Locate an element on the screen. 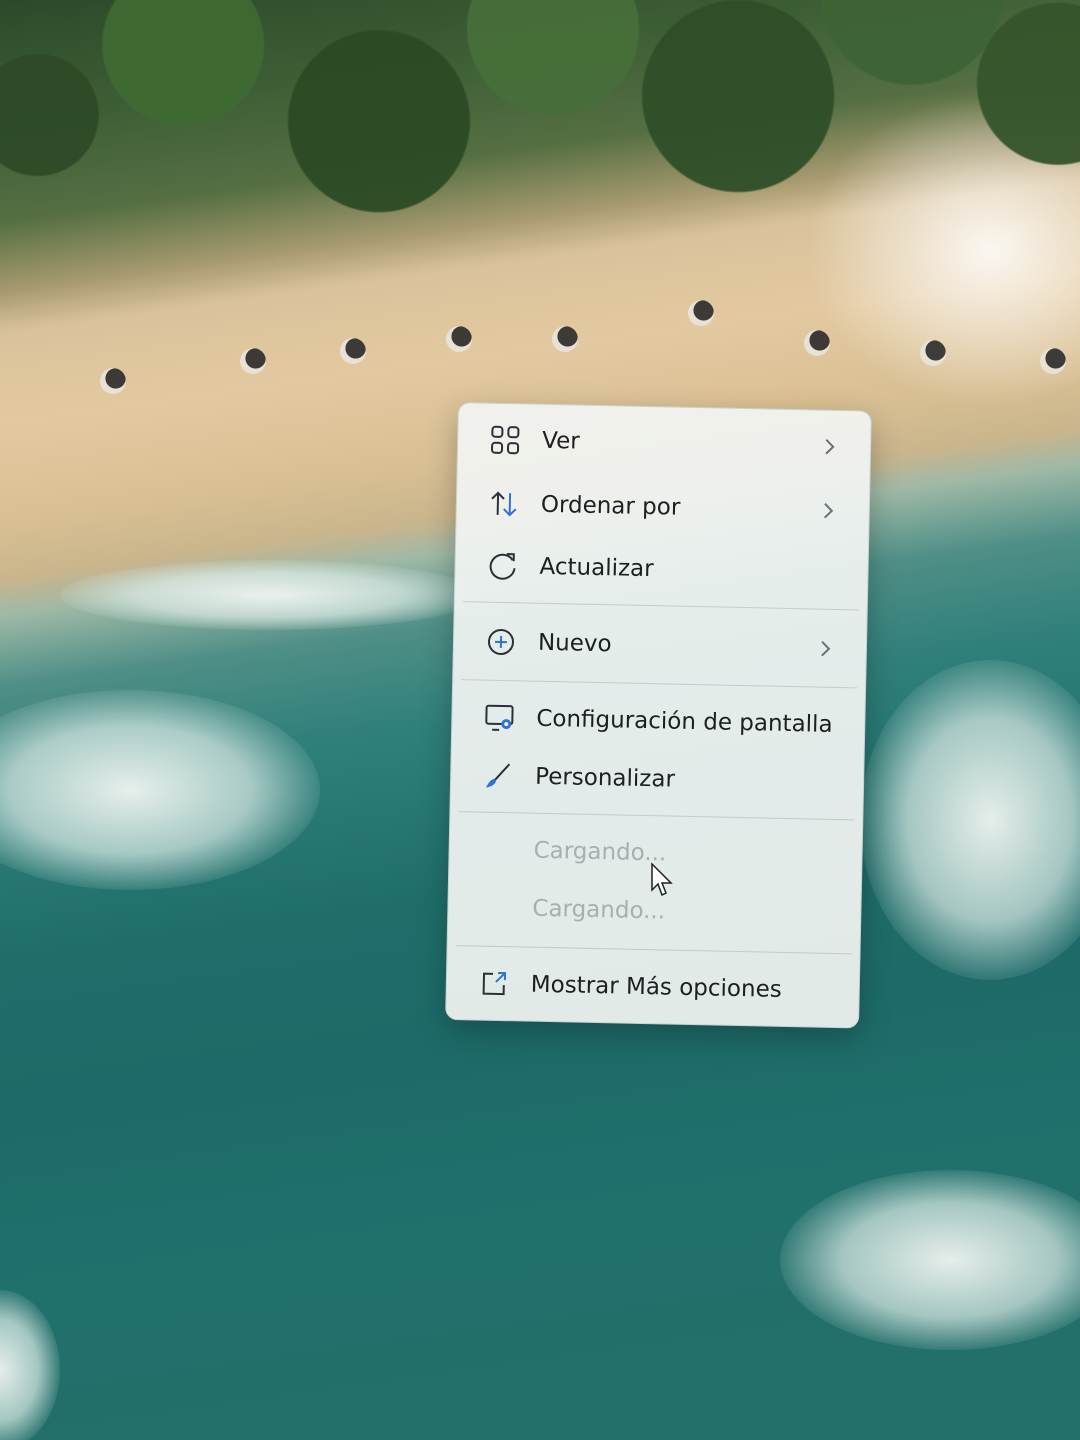 The width and height of the screenshot is (1080, 1440). menu-item-label: Ver is located at coordinates (561, 441).